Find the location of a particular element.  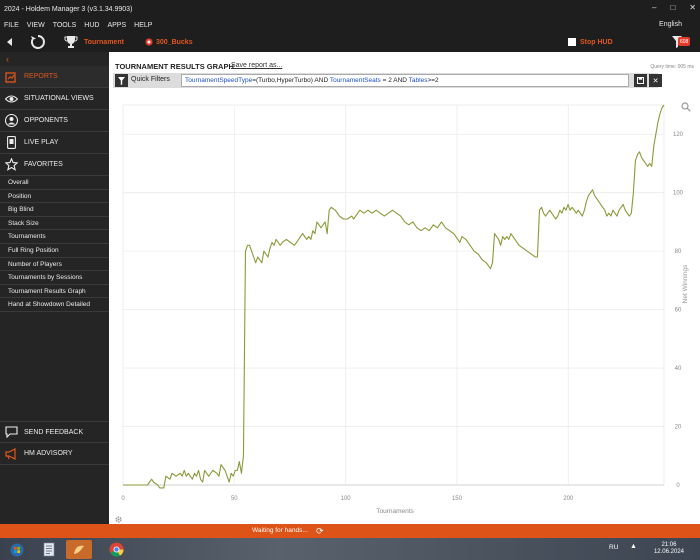

menu-view: VIEW is located at coordinates (36, 25).